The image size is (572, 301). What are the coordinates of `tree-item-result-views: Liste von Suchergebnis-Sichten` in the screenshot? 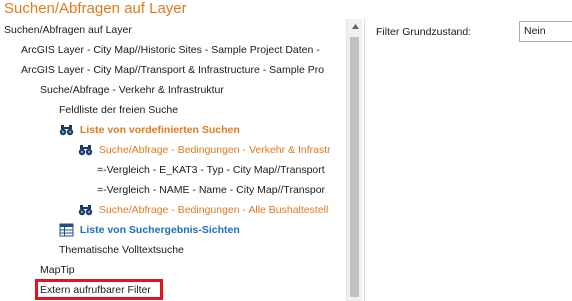 It's located at (149, 230).